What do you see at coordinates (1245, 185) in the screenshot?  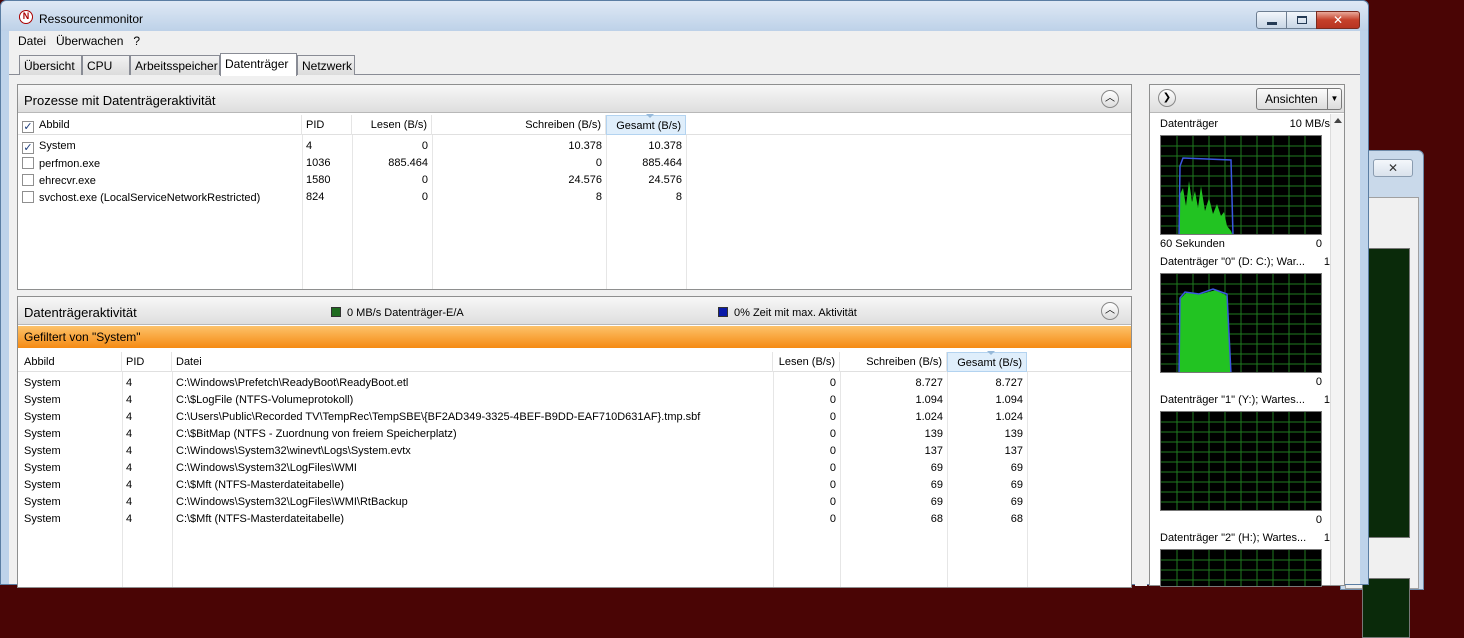 I see `disk-total-graph-block: Datenträger 10 MB/s 60 Sekunden 0` at bounding box center [1245, 185].